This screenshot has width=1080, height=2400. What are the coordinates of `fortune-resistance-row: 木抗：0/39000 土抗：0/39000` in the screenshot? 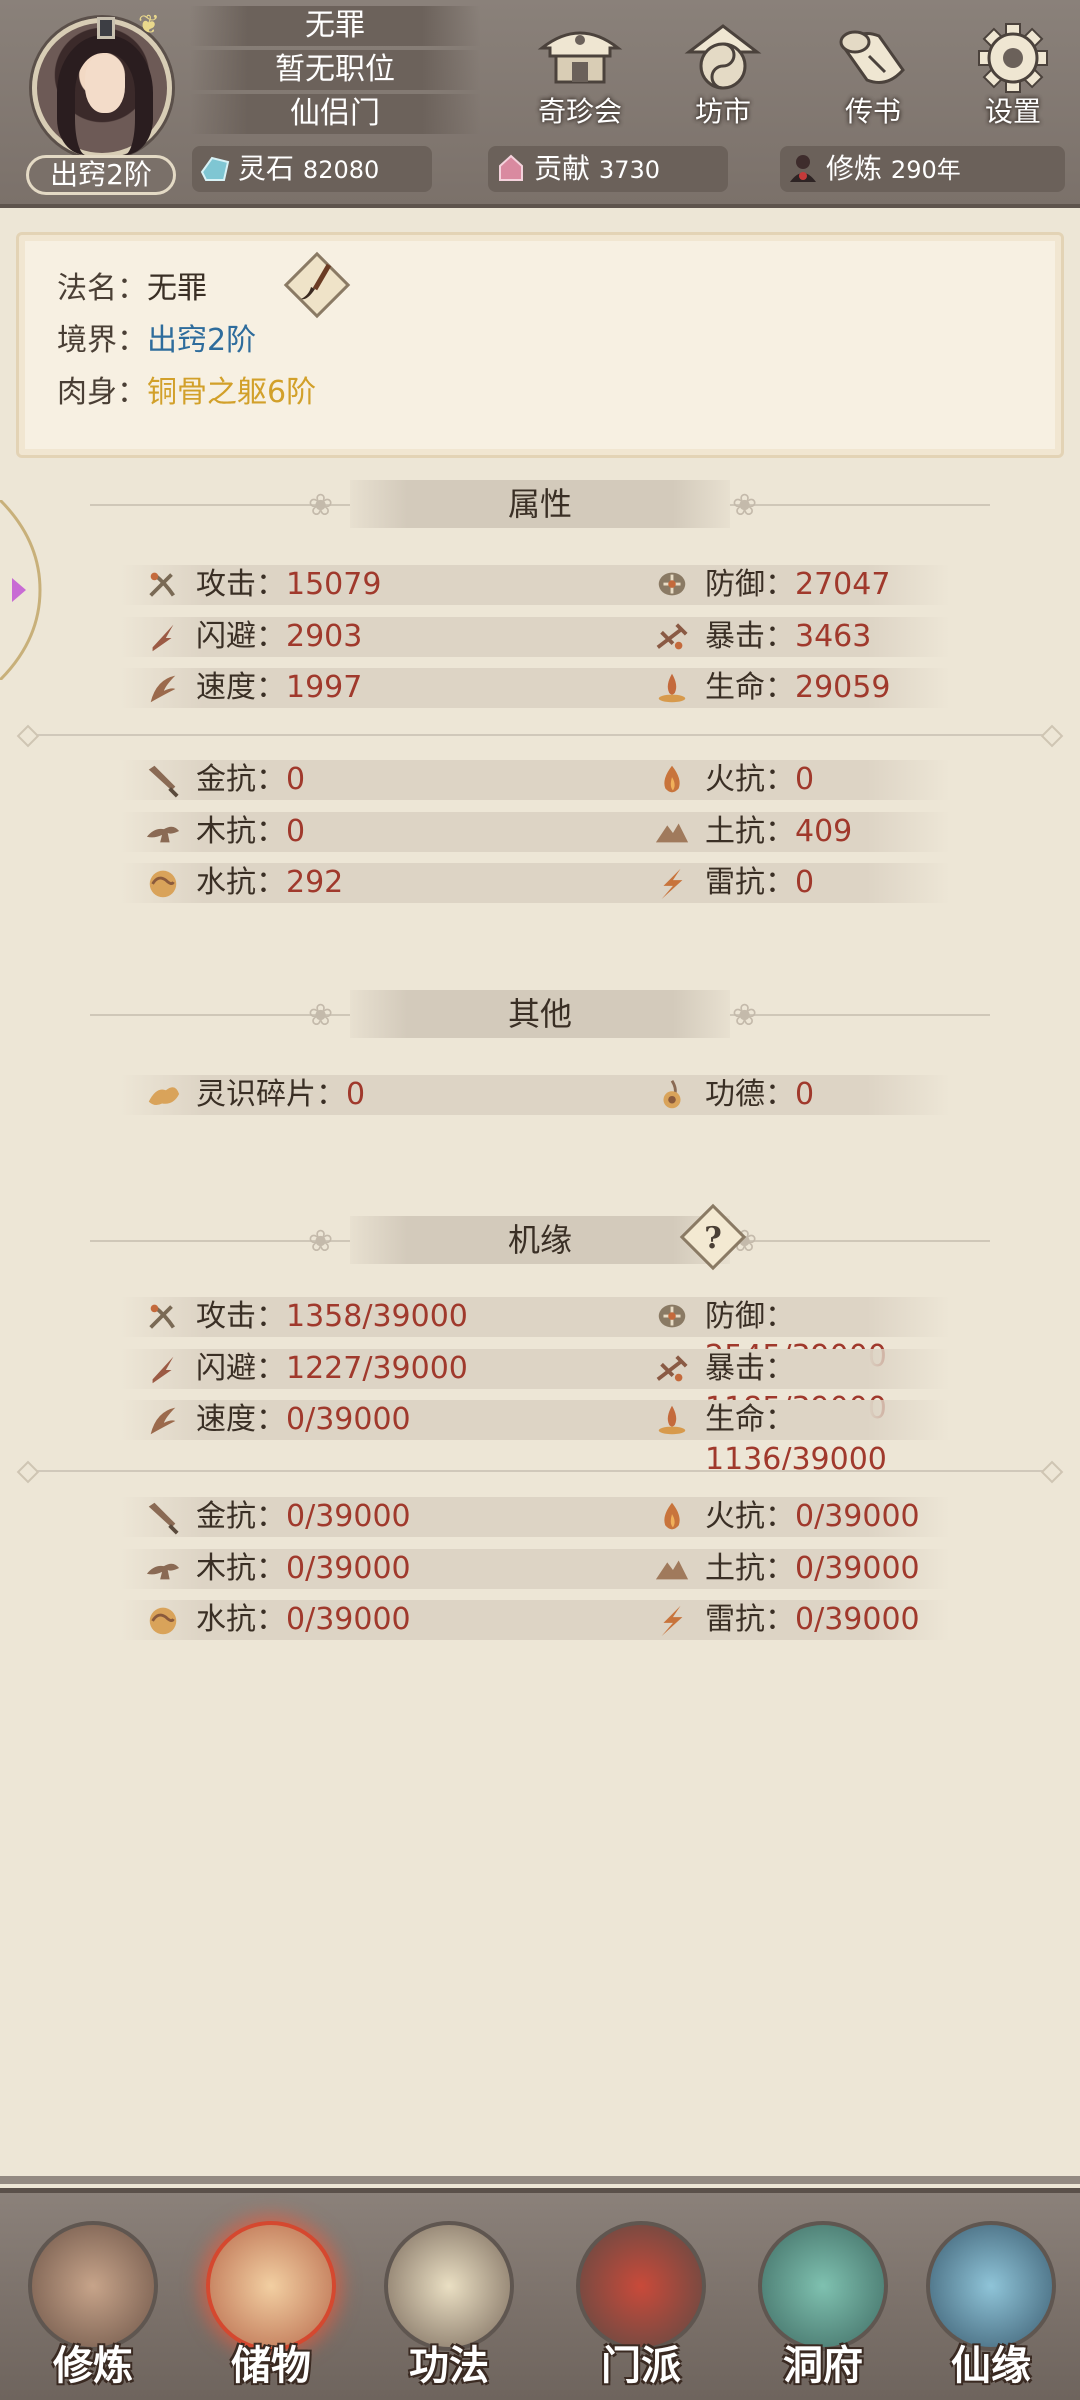 It's located at (535, 1568).